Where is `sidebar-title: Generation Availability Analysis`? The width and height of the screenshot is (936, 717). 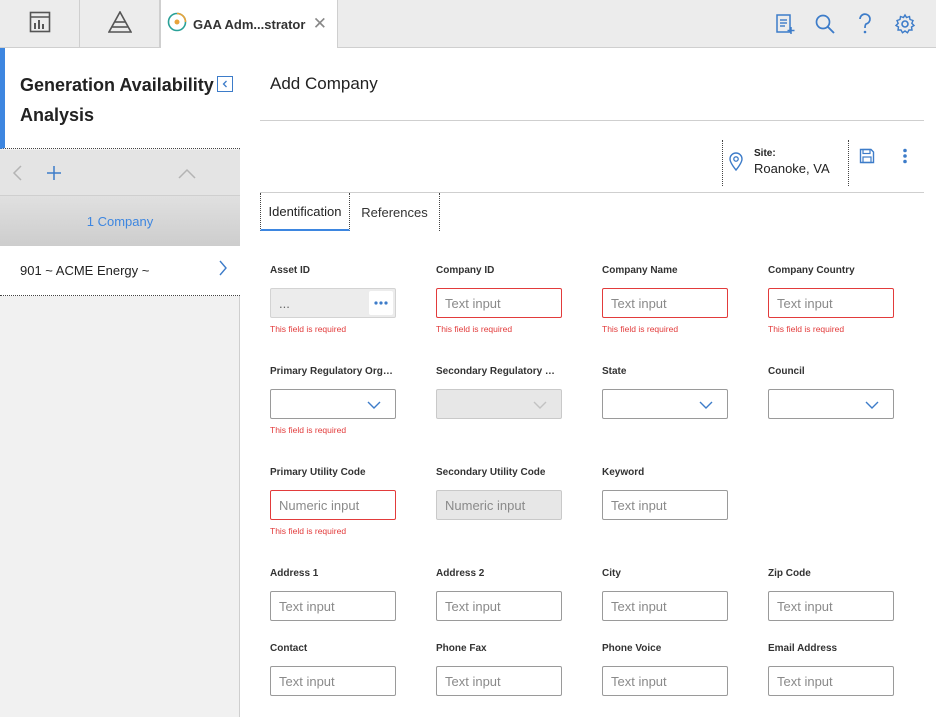 sidebar-title: Generation Availability Analysis is located at coordinates (117, 100).